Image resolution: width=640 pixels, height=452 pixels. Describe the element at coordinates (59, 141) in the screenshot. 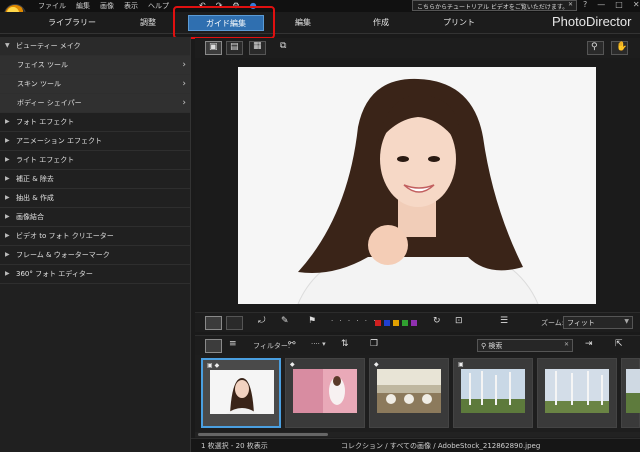

I see `sidebar-item-label: アニメーション エフェクト` at that location.